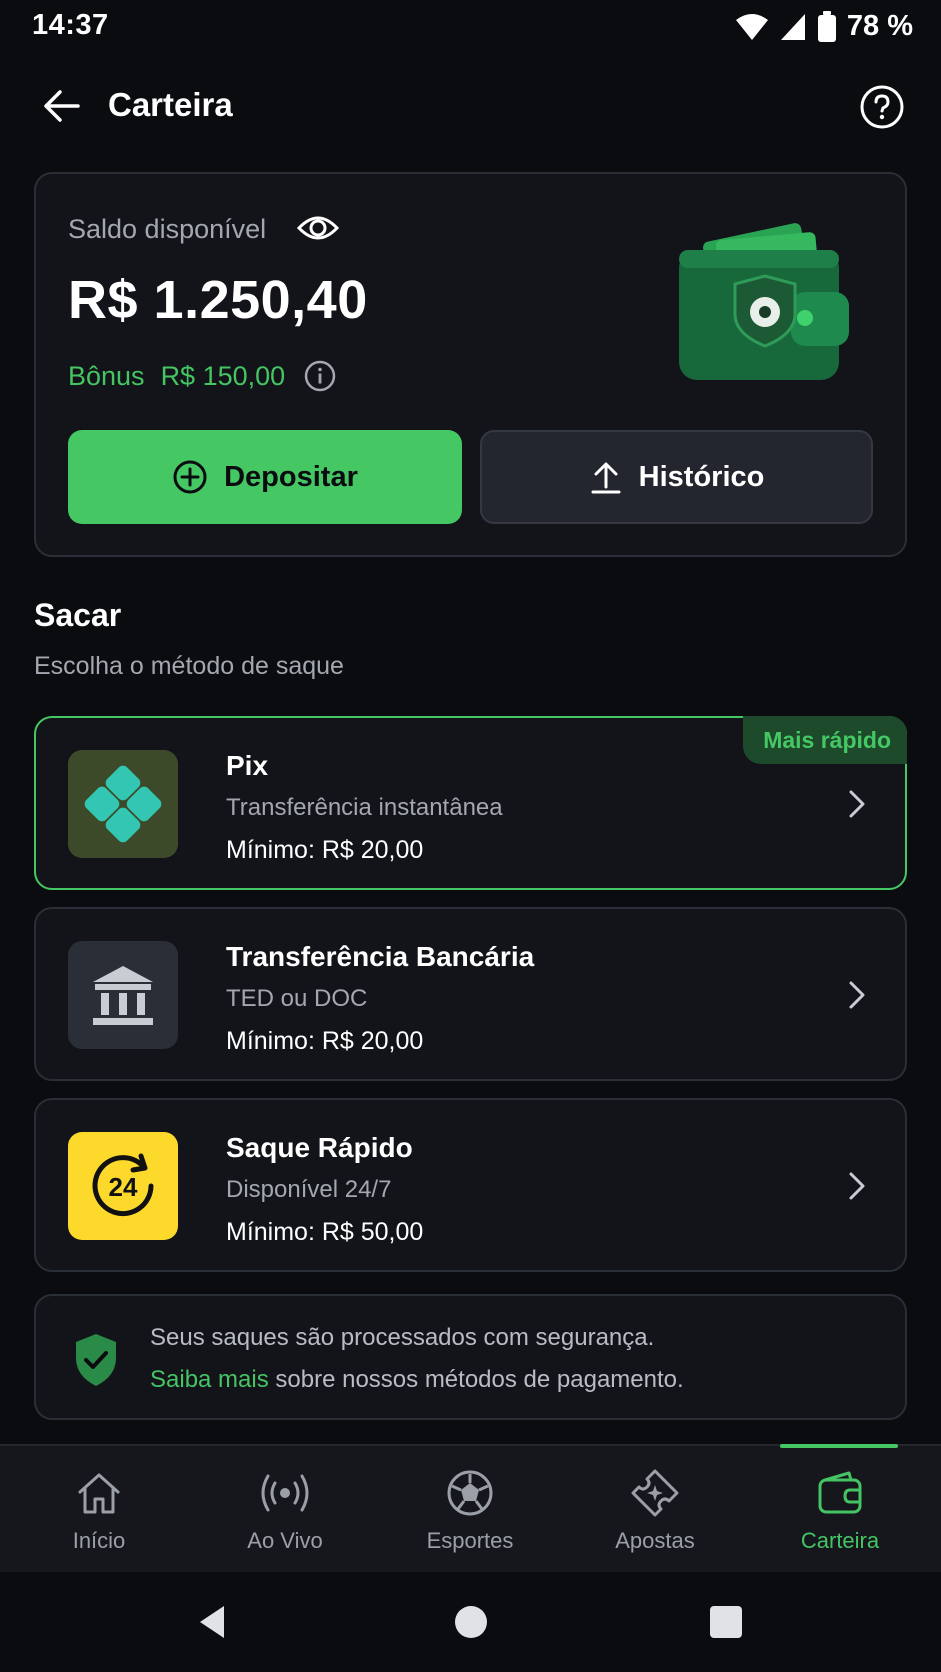 The width and height of the screenshot is (941, 1672). I want to click on page-title: Carteira, so click(170, 104).